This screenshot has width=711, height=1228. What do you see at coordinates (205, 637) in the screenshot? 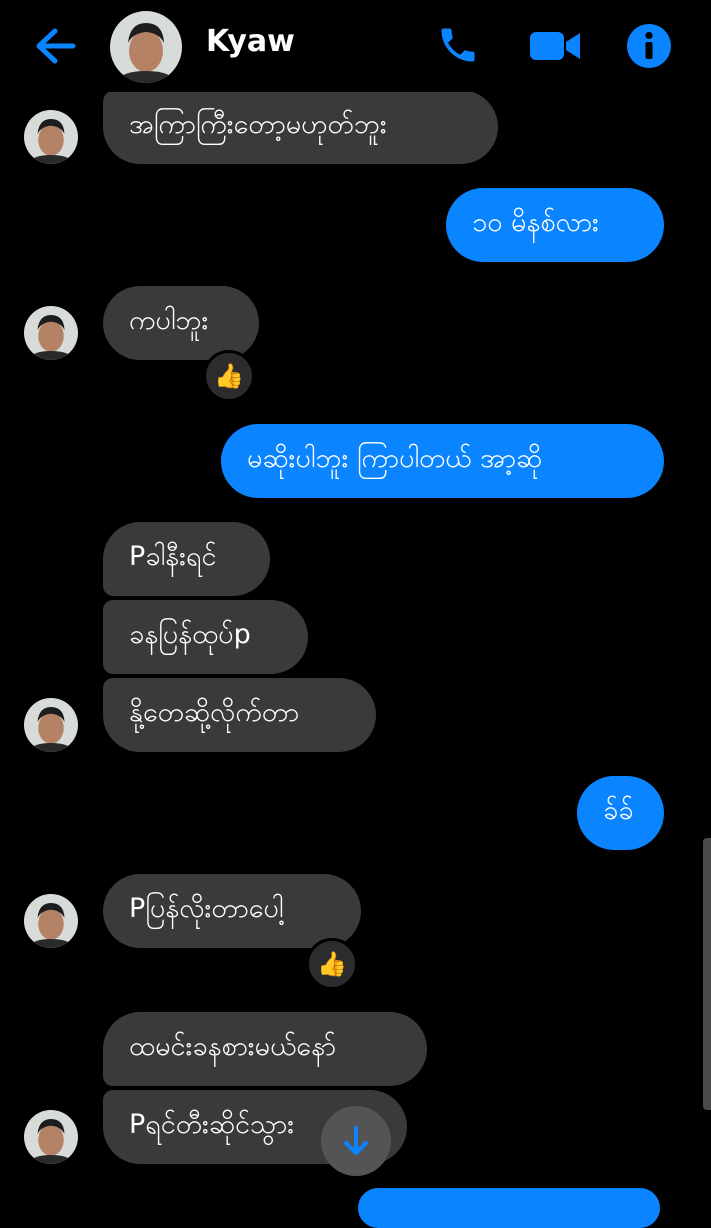
I see `message-bubble-incoming: ခနပြန်ထုပ်p` at bounding box center [205, 637].